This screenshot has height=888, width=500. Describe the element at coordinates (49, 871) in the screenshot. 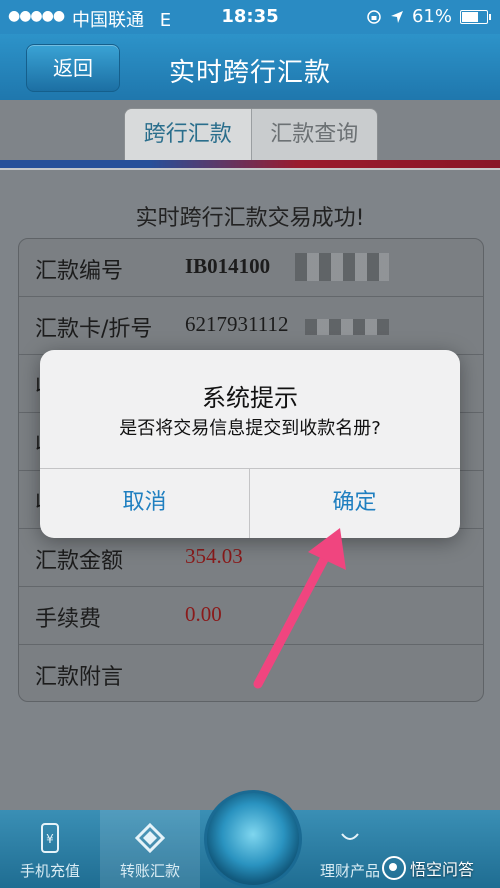

I see `tab-label: 手机充值` at that location.